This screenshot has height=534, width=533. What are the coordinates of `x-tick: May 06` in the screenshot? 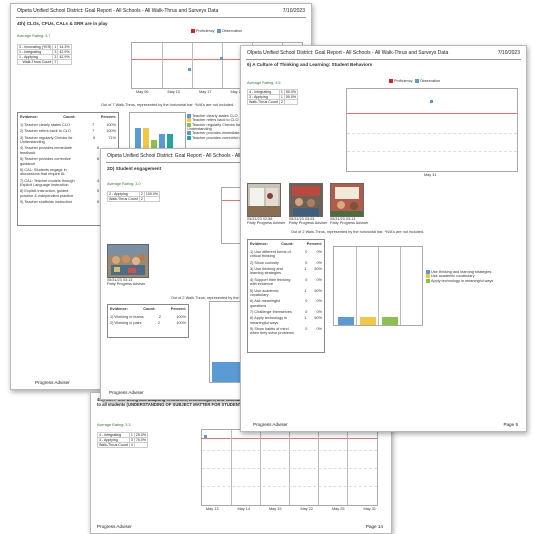 It's located at (142, 92).